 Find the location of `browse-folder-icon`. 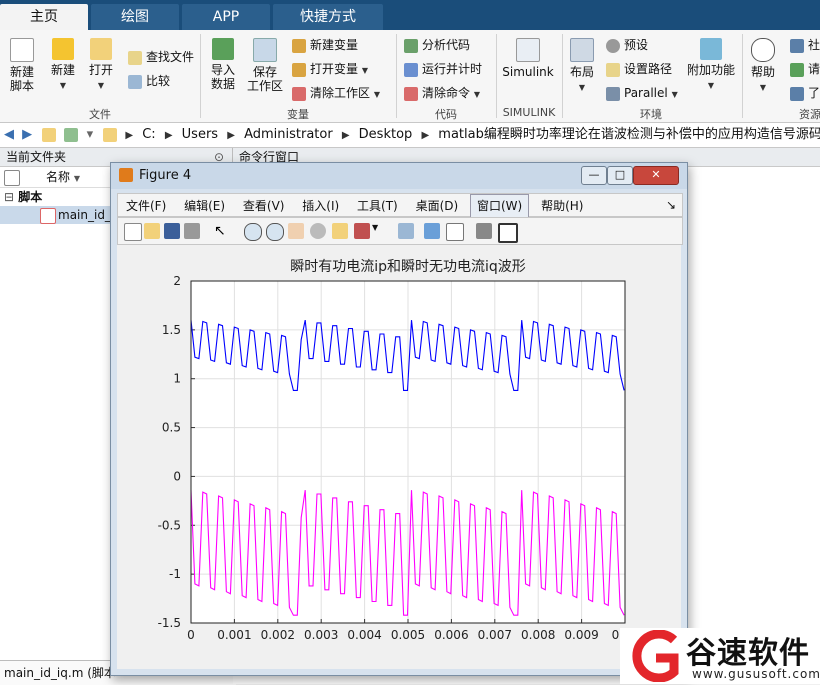

browse-folder-icon is located at coordinates (71, 134).